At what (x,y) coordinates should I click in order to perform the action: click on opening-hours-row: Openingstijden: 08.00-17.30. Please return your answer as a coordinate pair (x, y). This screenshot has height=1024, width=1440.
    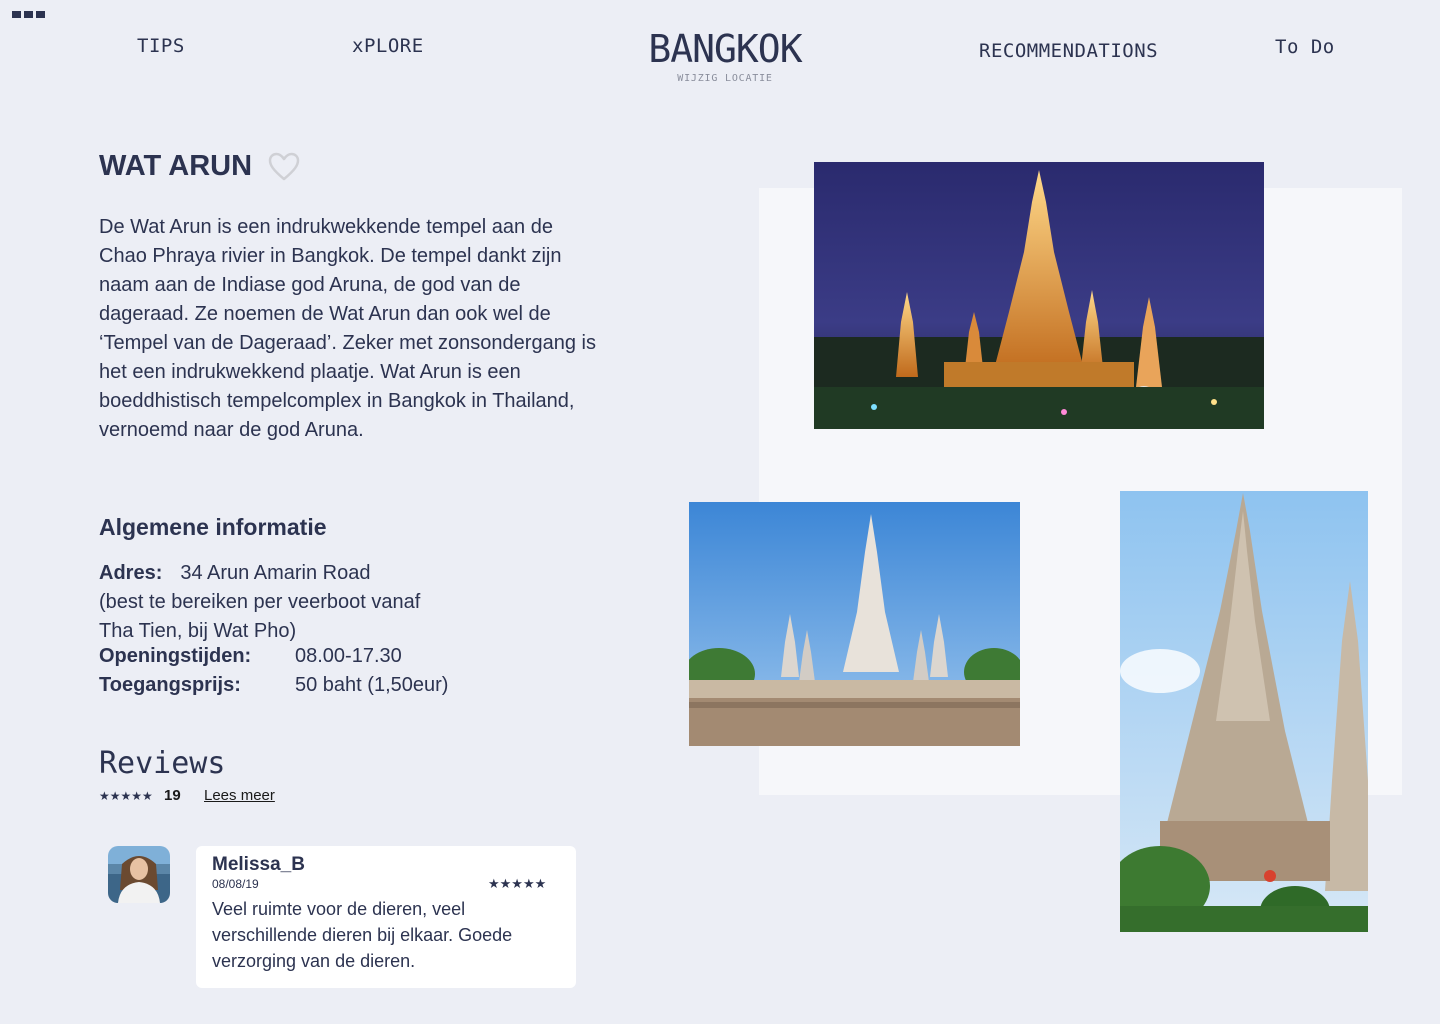
    Looking at the image, I should click on (250, 656).